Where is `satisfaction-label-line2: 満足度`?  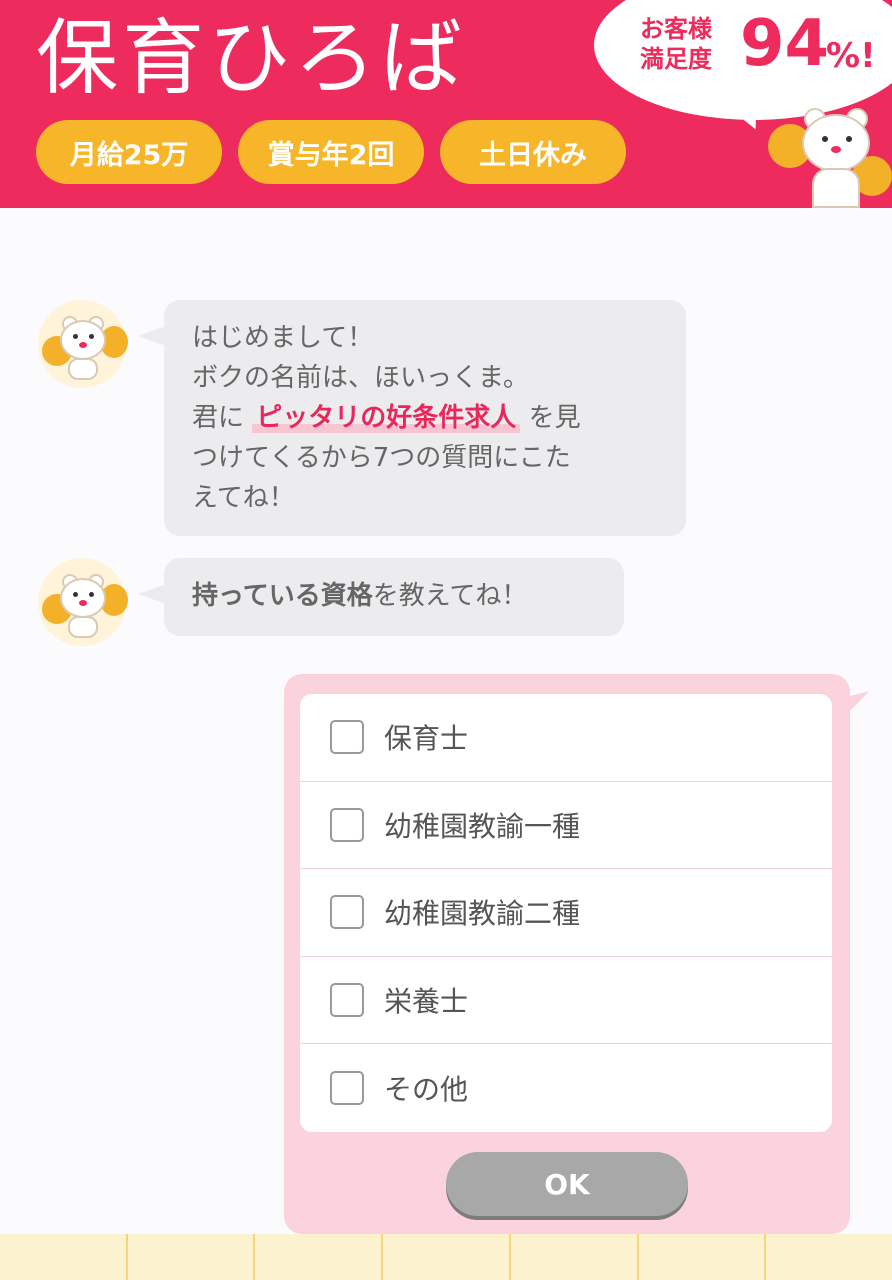
satisfaction-label-line2: 満足度 is located at coordinates (676, 59).